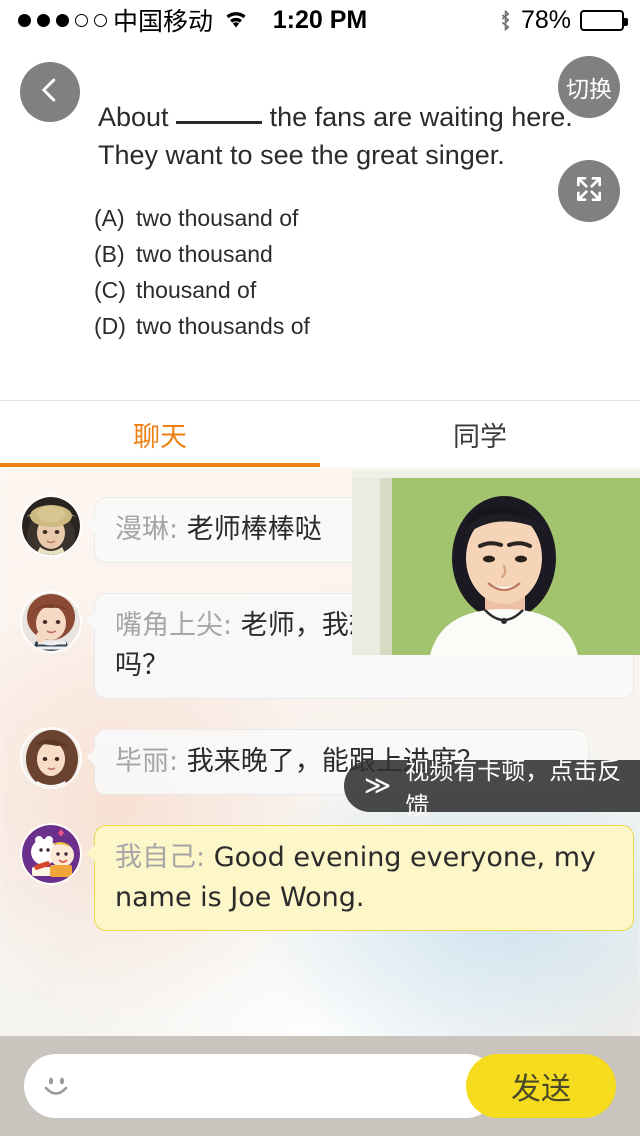 The image size is (640, 1136). What do you see at coordinates (109, 254) in the screenshot?
I see `option-b-key: (B)` at bounding box center [109, 254].